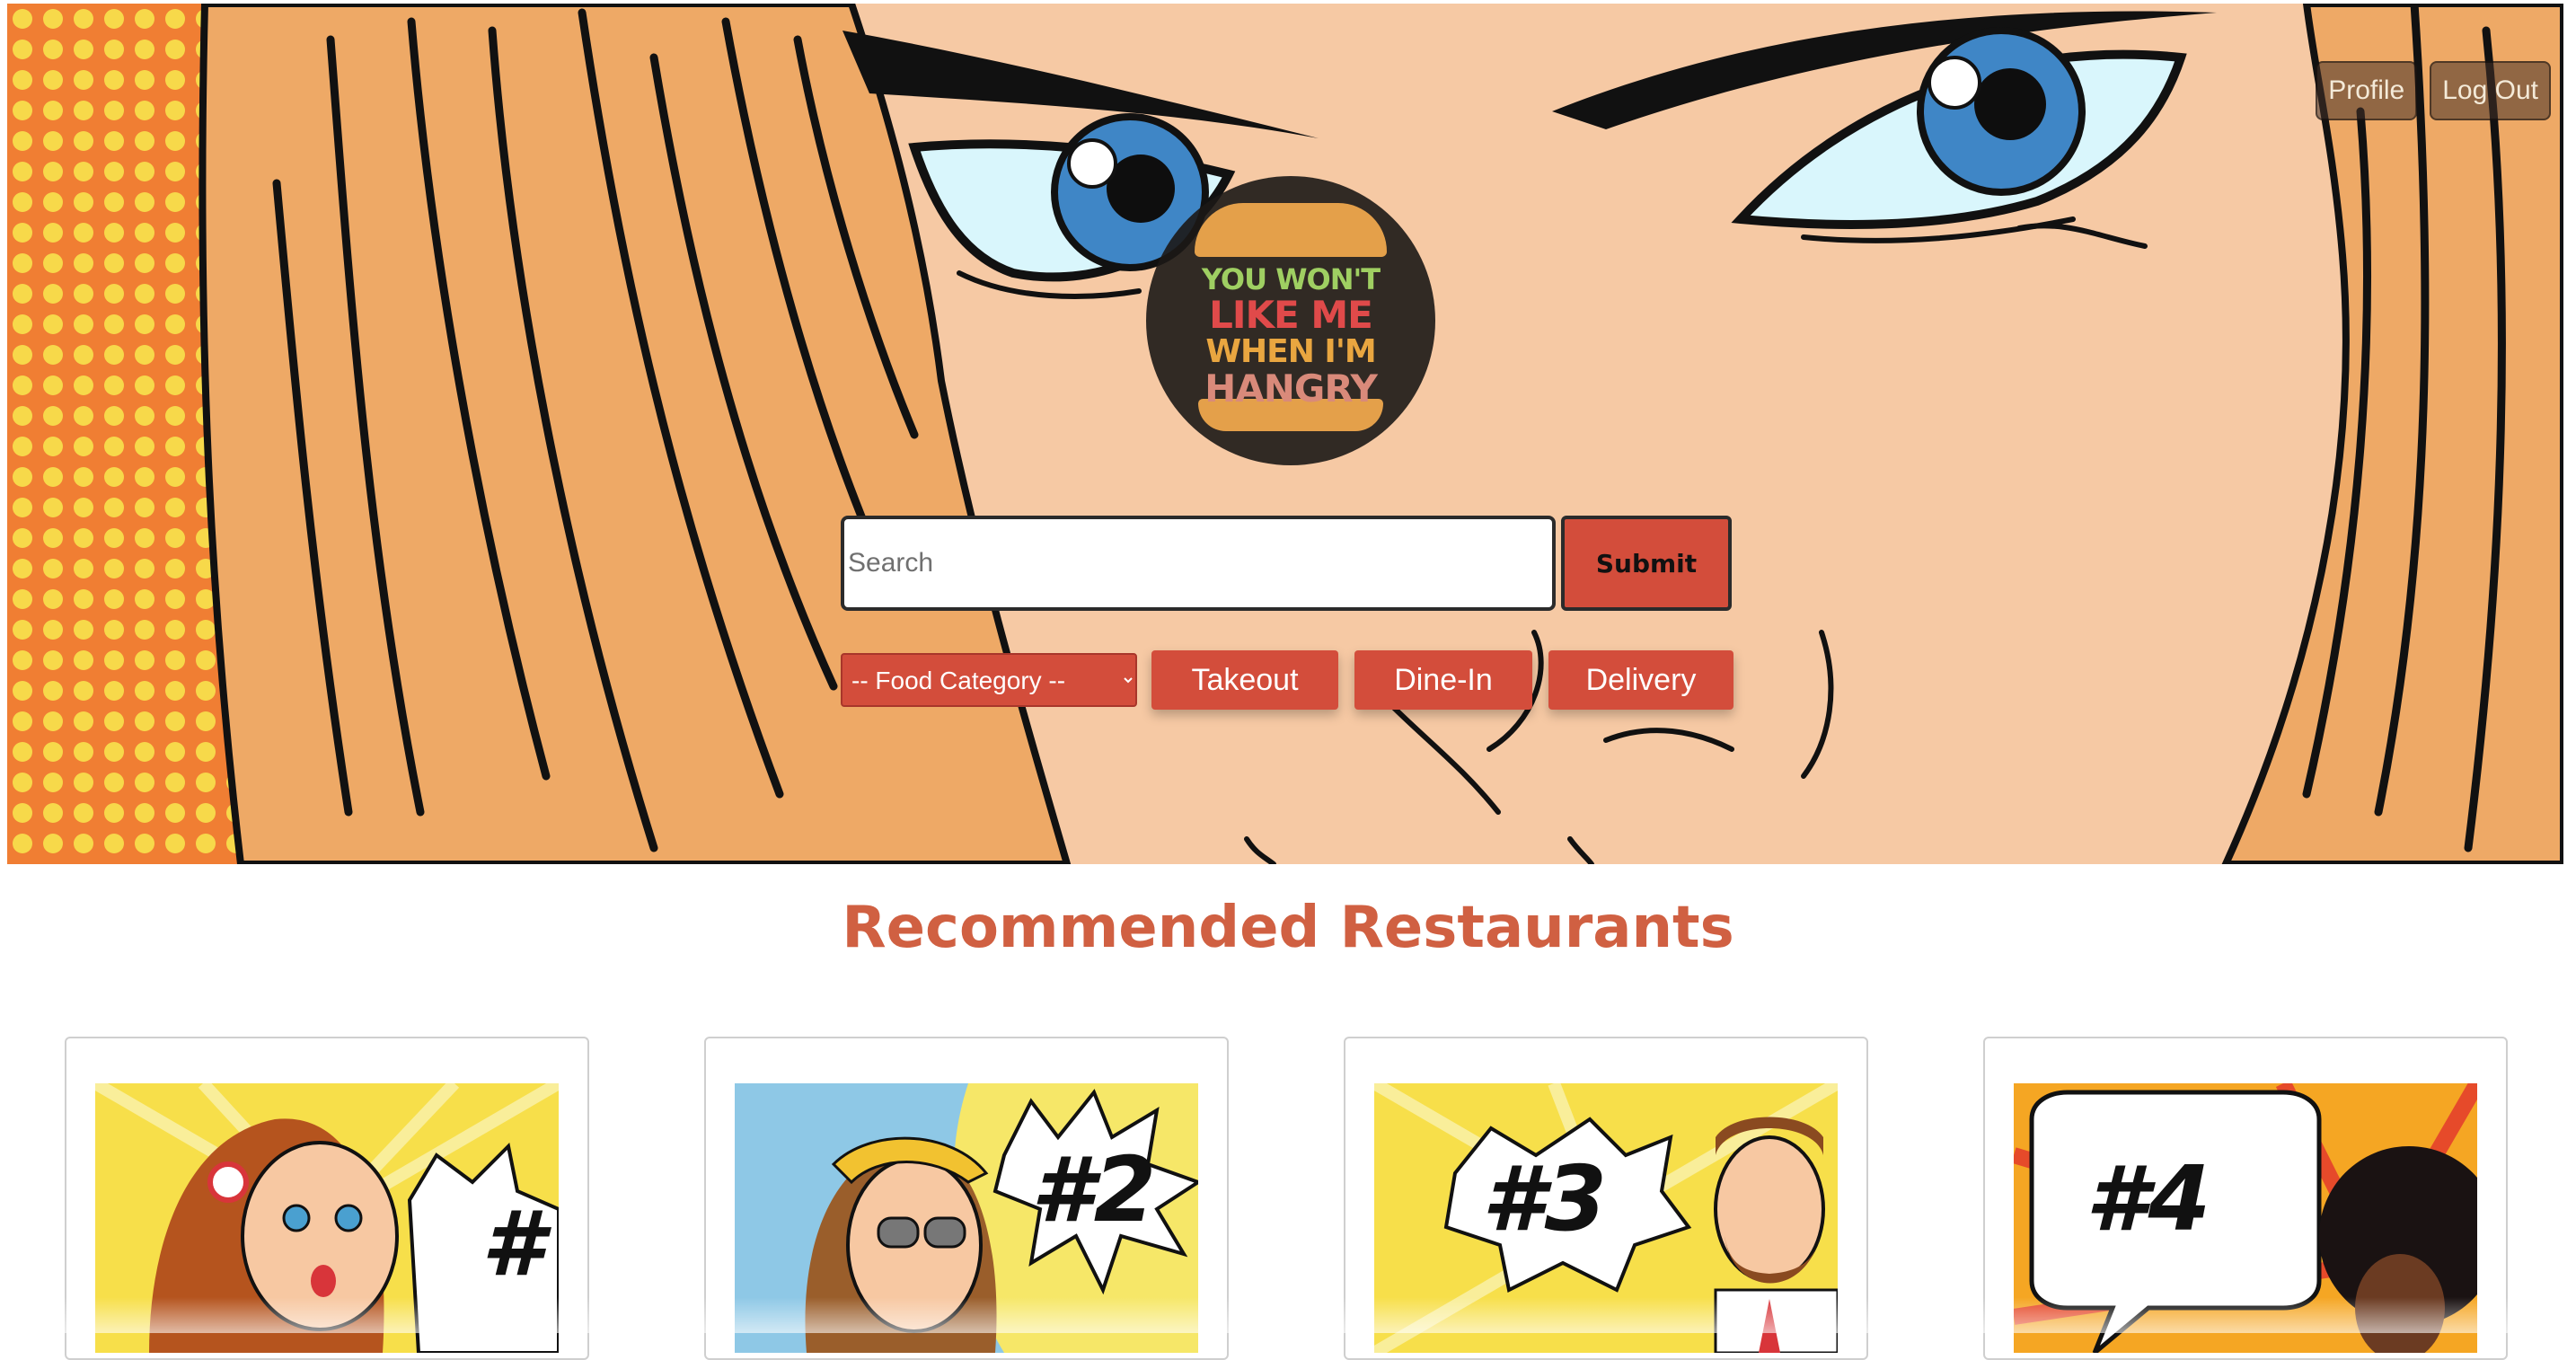 The height and width of the screenshot is (1360, 2576). What do you see at coordinates (1291, 388) in the screenshot?
I see `logo-line-4: HANGRY` at bounding box center [1291, 388].